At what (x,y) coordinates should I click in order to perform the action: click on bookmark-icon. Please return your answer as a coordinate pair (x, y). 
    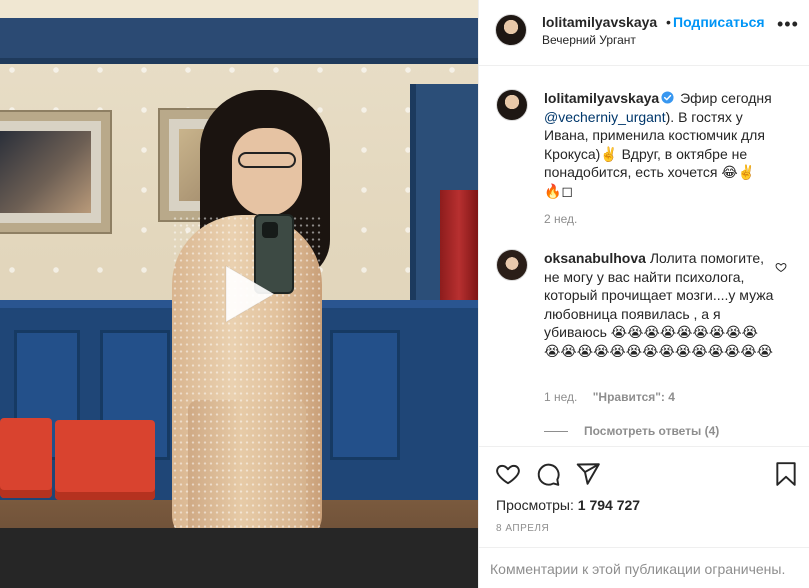
    Looking at the image, I should click on (786, 474).